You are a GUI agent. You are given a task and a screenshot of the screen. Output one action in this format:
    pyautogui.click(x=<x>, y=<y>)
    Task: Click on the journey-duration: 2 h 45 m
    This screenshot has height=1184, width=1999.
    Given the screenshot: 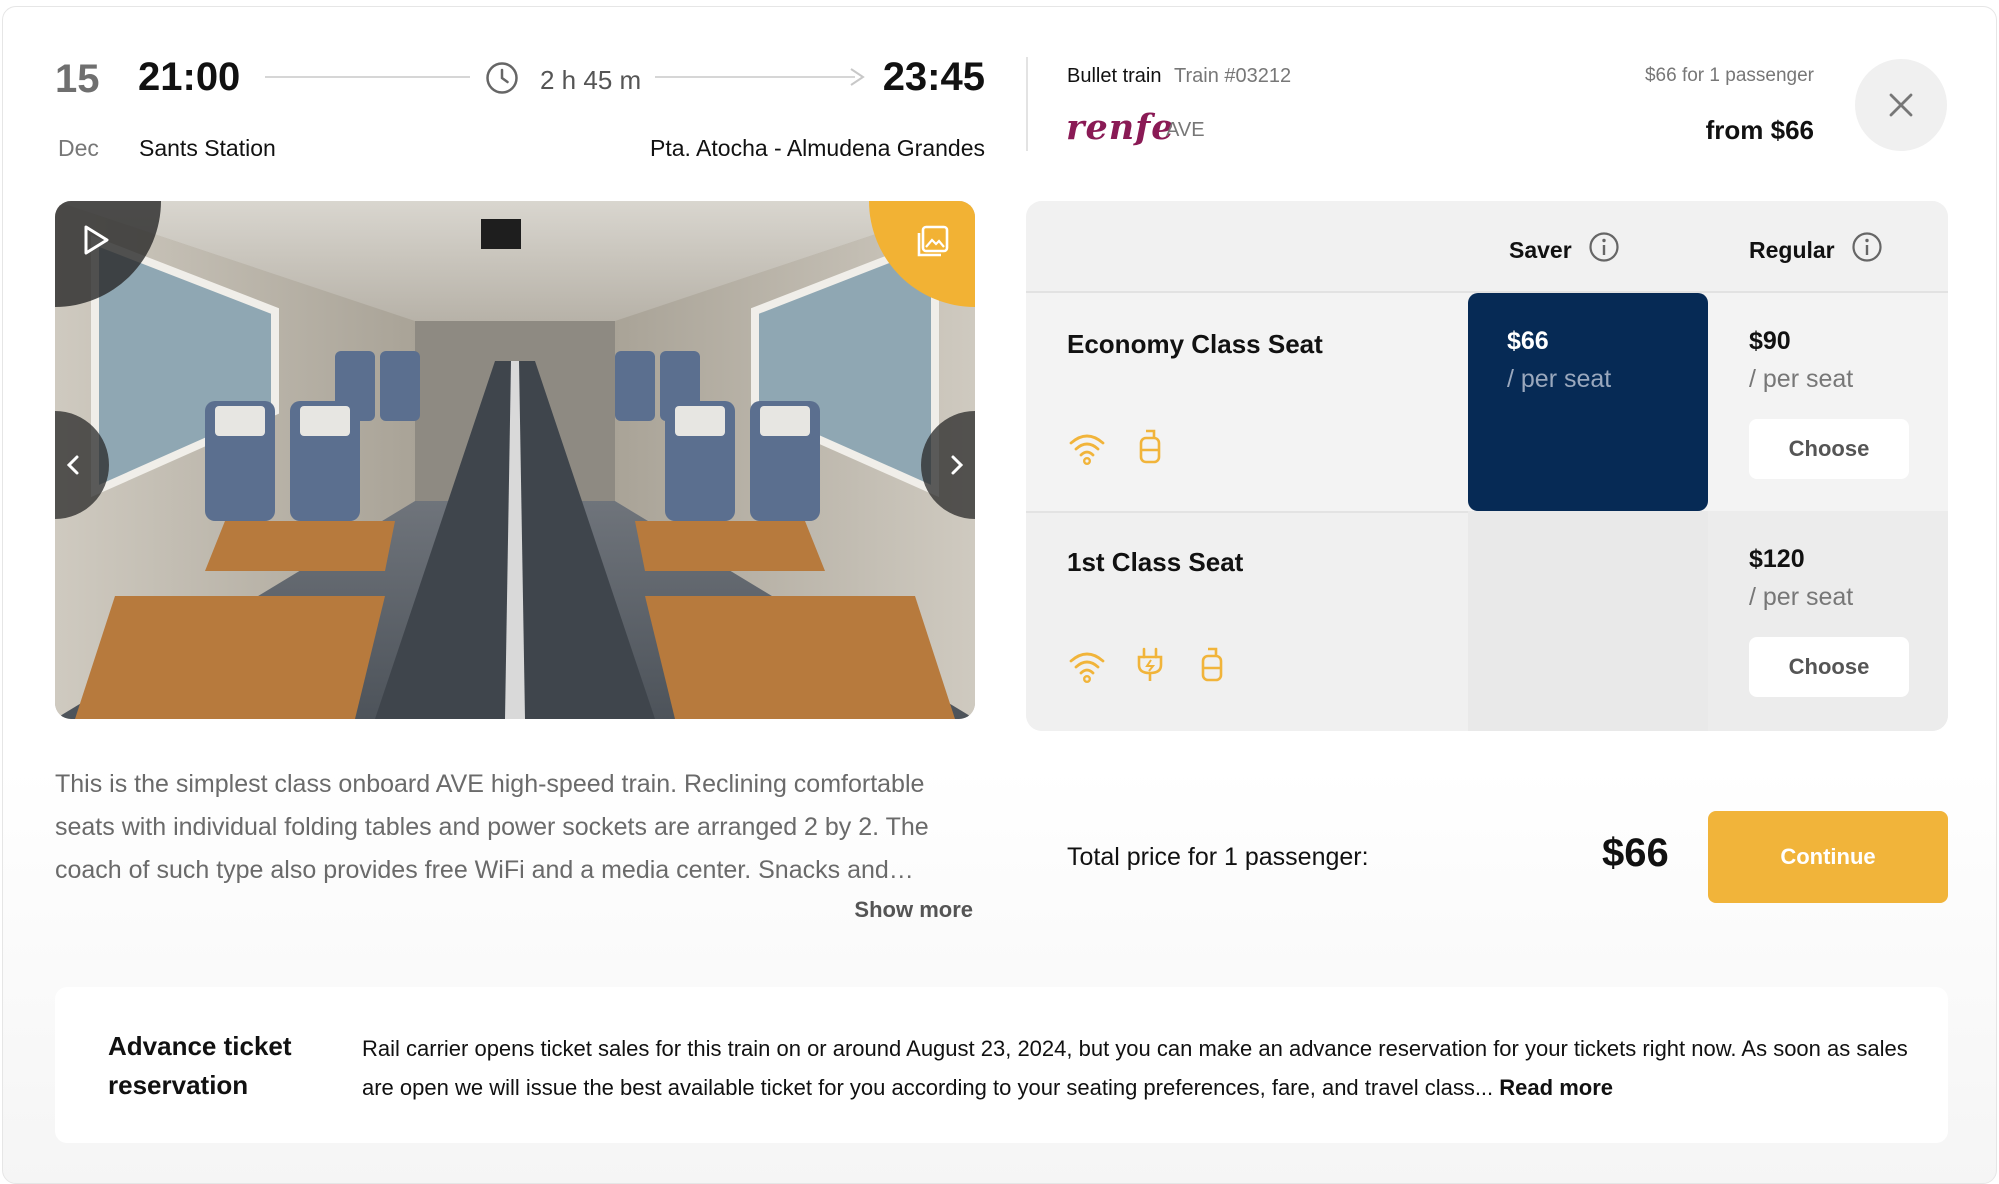 What is the action you would take?
    pyautogui.click(x=591, y=80)
    